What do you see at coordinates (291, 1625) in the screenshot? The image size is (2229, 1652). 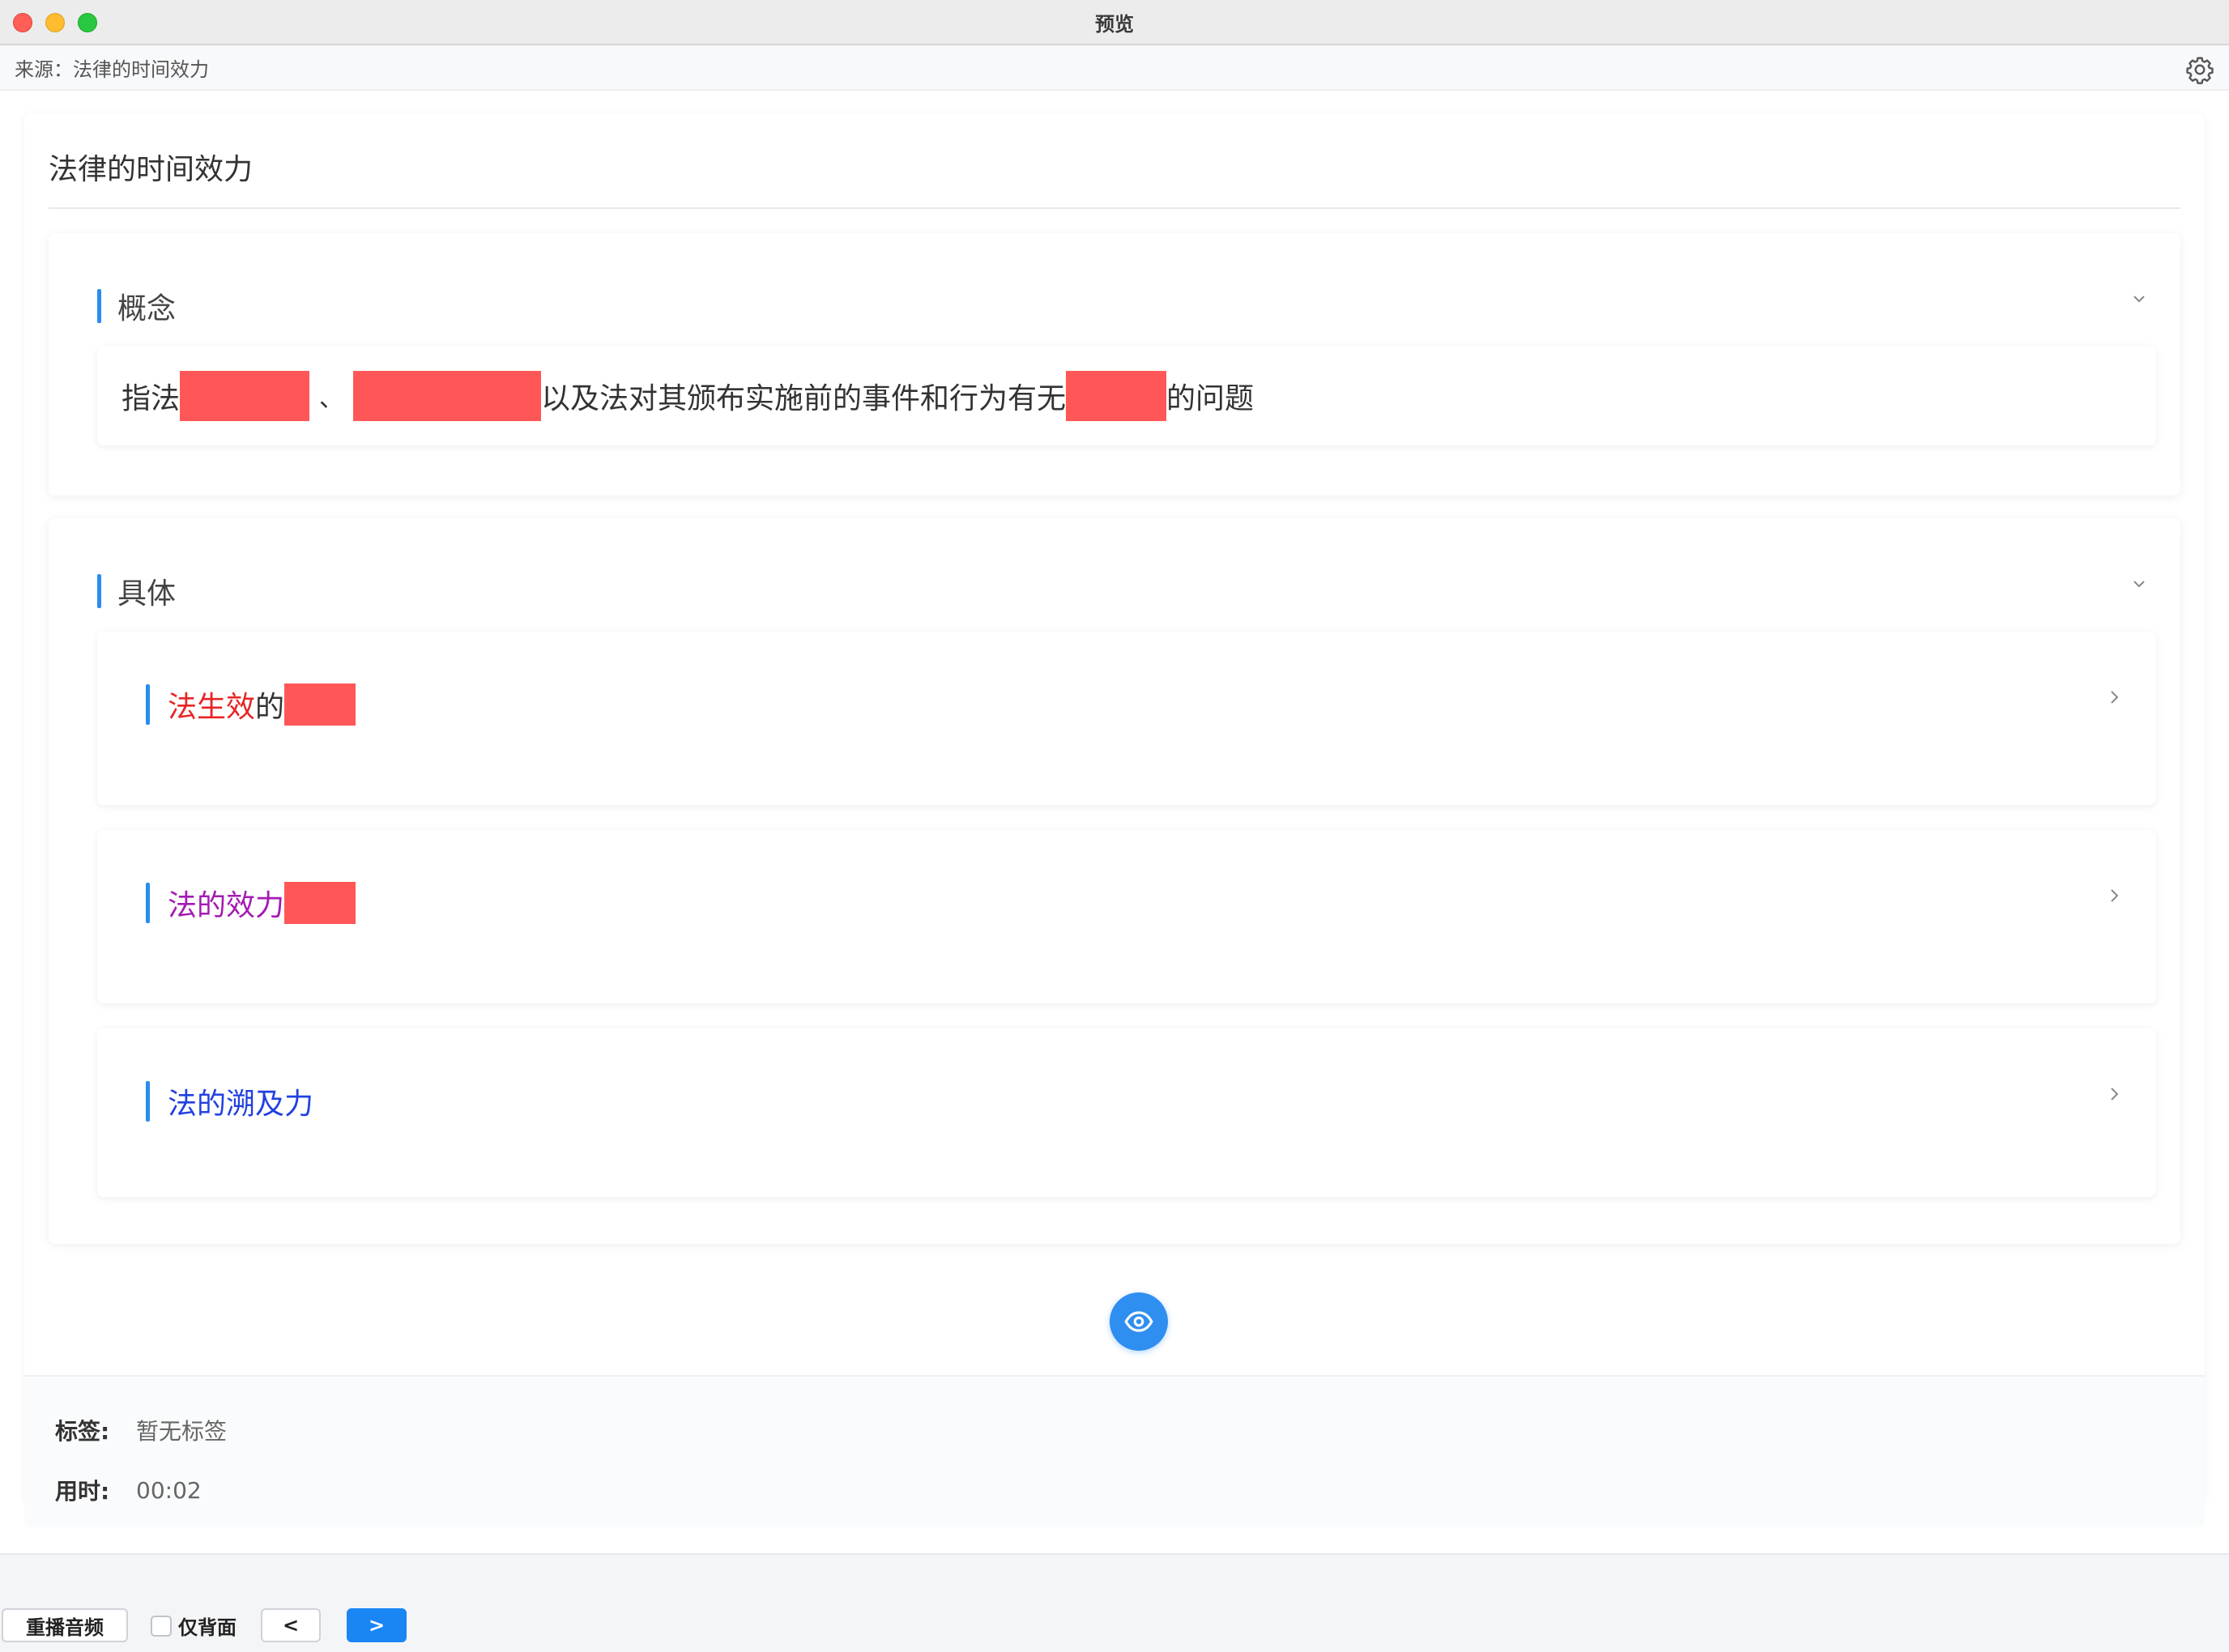 I see `previous-button: <` at bounding box center [291, 1625].